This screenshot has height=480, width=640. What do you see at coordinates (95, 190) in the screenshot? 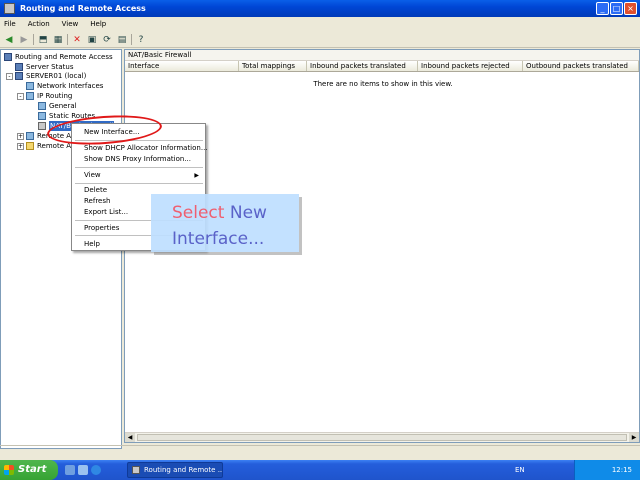
I see `menu-item-delete: Delete` at bounding box center [95, 190].